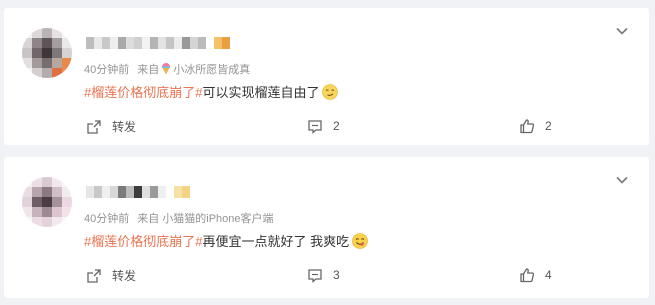  What do you see at coordinates (548, 275) in the screenshot?
I see `like-count: 4` at bounding box center [548, 275].